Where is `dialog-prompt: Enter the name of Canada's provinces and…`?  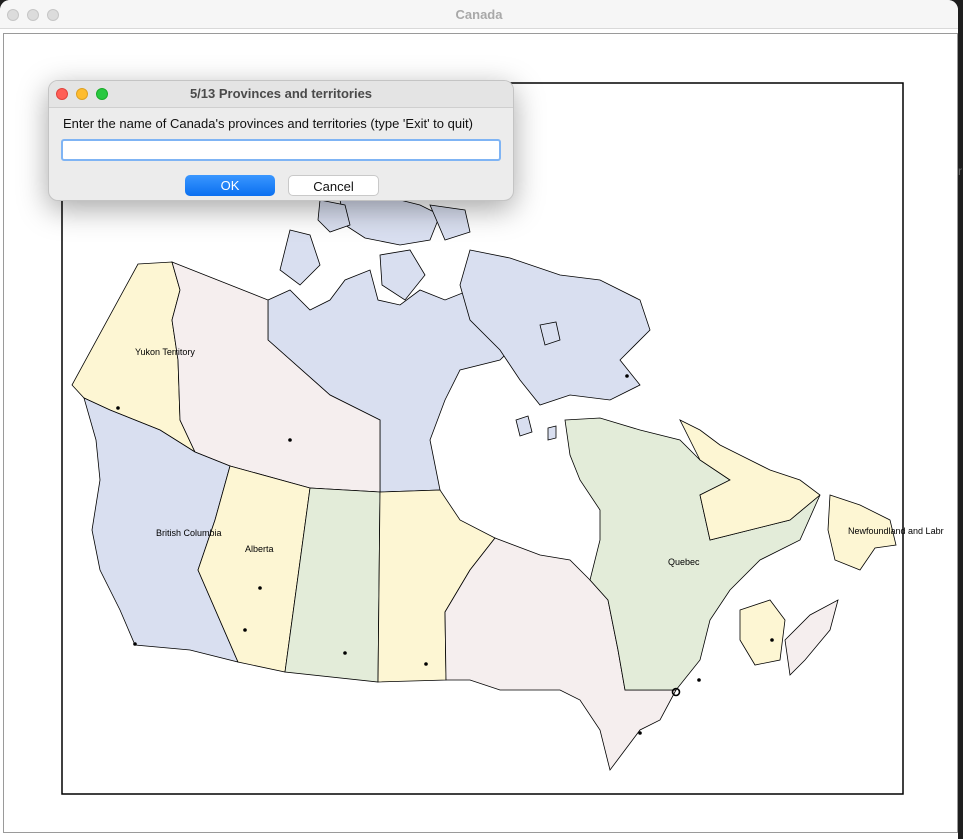
dialog-prompt: Enter the name of Canada's provinces and… is located at coordinates (268, 123).